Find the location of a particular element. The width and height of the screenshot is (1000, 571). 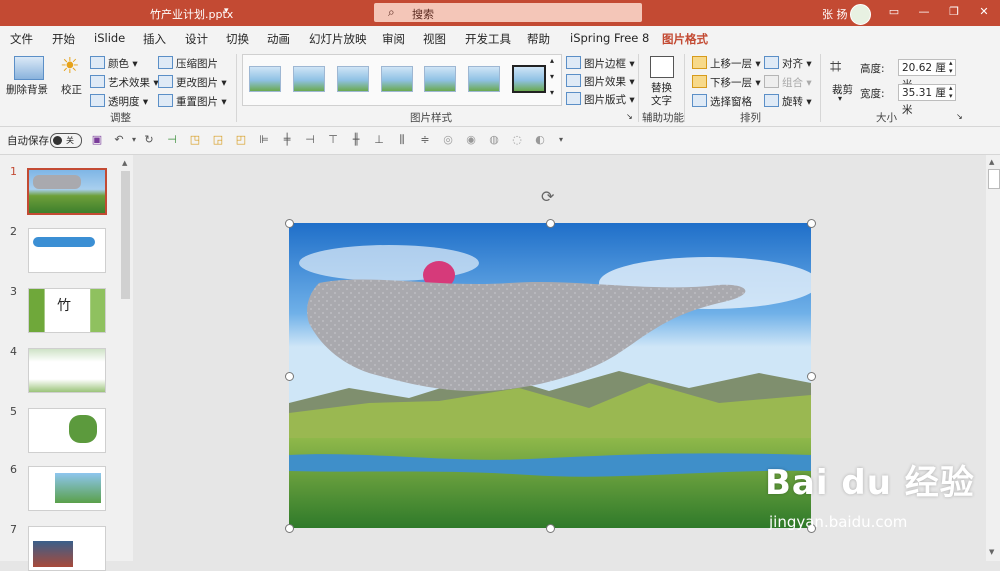

restore-icon: ❐ is located at coordinates (954, 11).